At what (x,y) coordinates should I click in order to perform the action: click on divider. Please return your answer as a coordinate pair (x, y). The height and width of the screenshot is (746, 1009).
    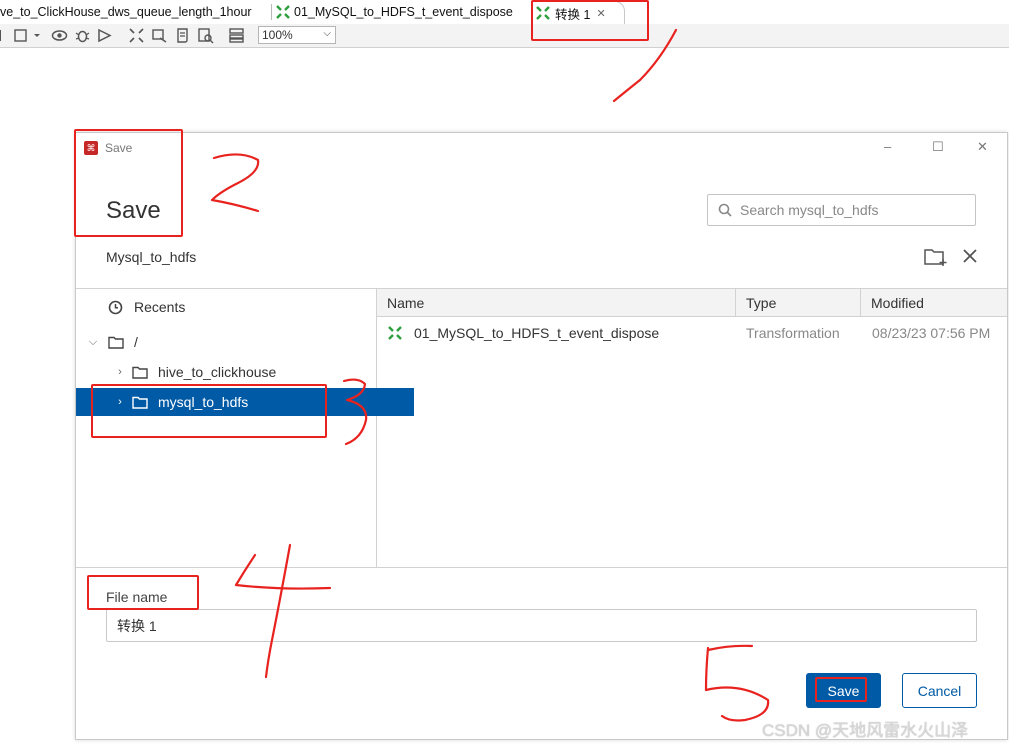
    Looking at the image, I should click on (541, 567).